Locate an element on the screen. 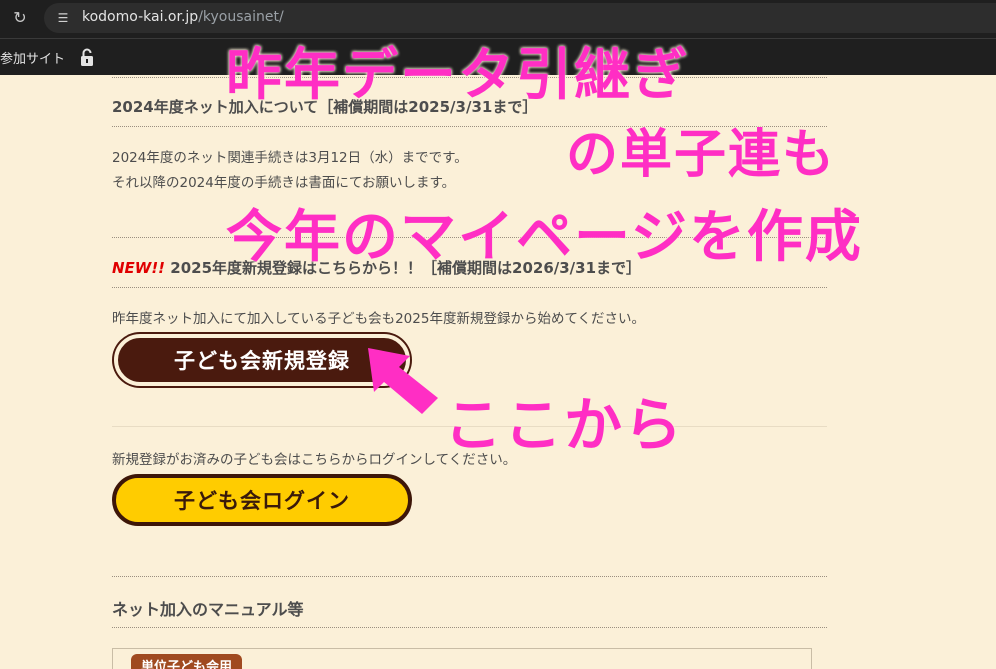 This screenshot has height=669, width=996. reload-icon: ↻ is located at coordinates (20, 18).